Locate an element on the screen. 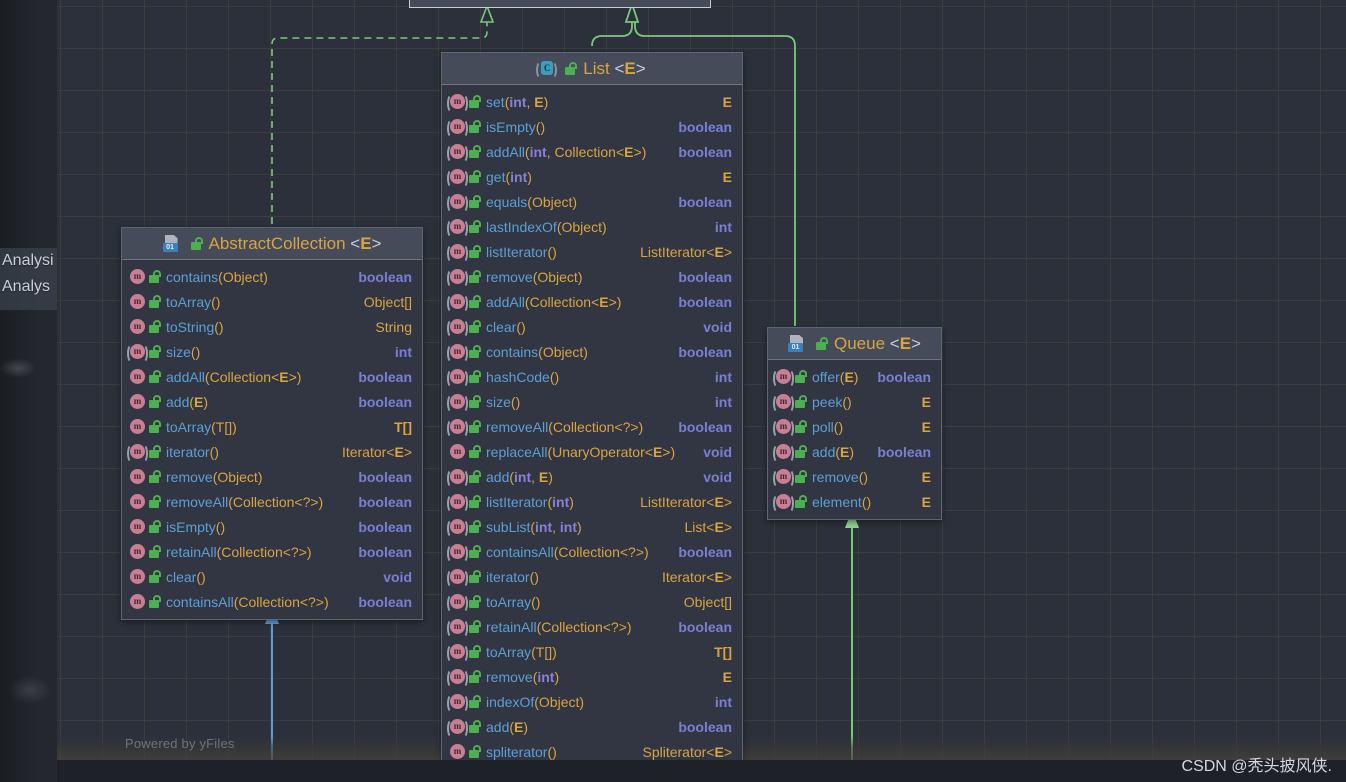  background-tool-panel: Analysi Analys is located at coordinates (28, 279).